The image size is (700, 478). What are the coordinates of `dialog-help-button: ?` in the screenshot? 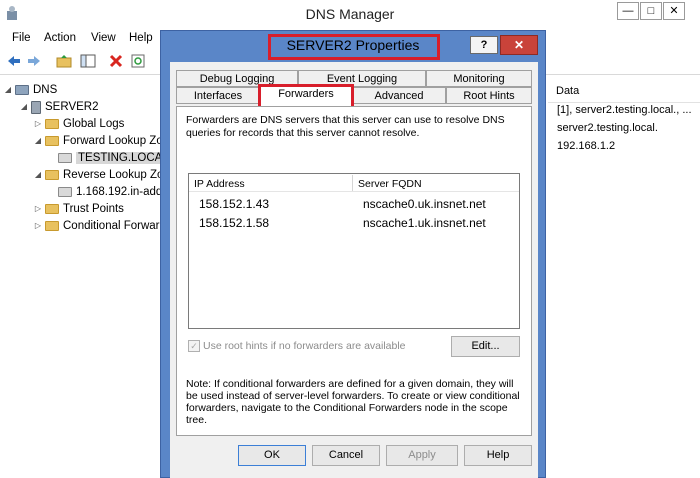 It's located at (484, 45).